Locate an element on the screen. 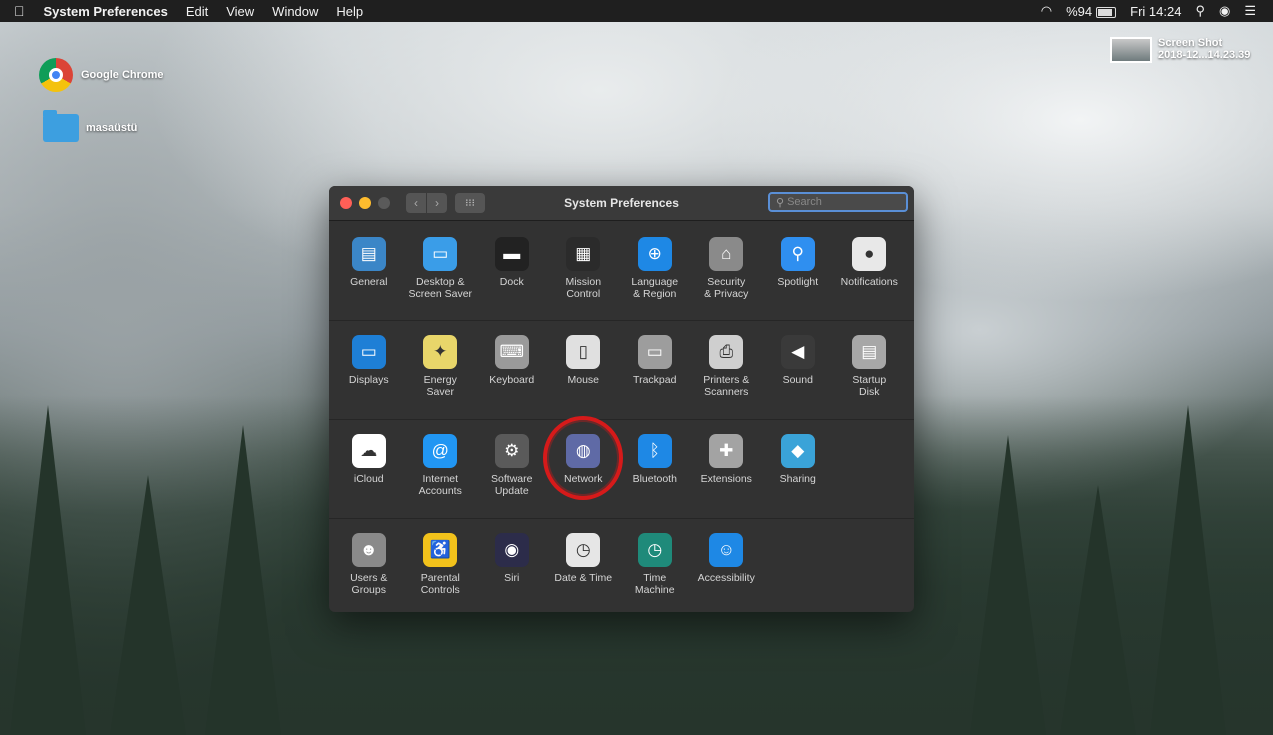 This screenshot has height=735, width=1273. menu-edit: Edit is located at coordinates (197, 11).